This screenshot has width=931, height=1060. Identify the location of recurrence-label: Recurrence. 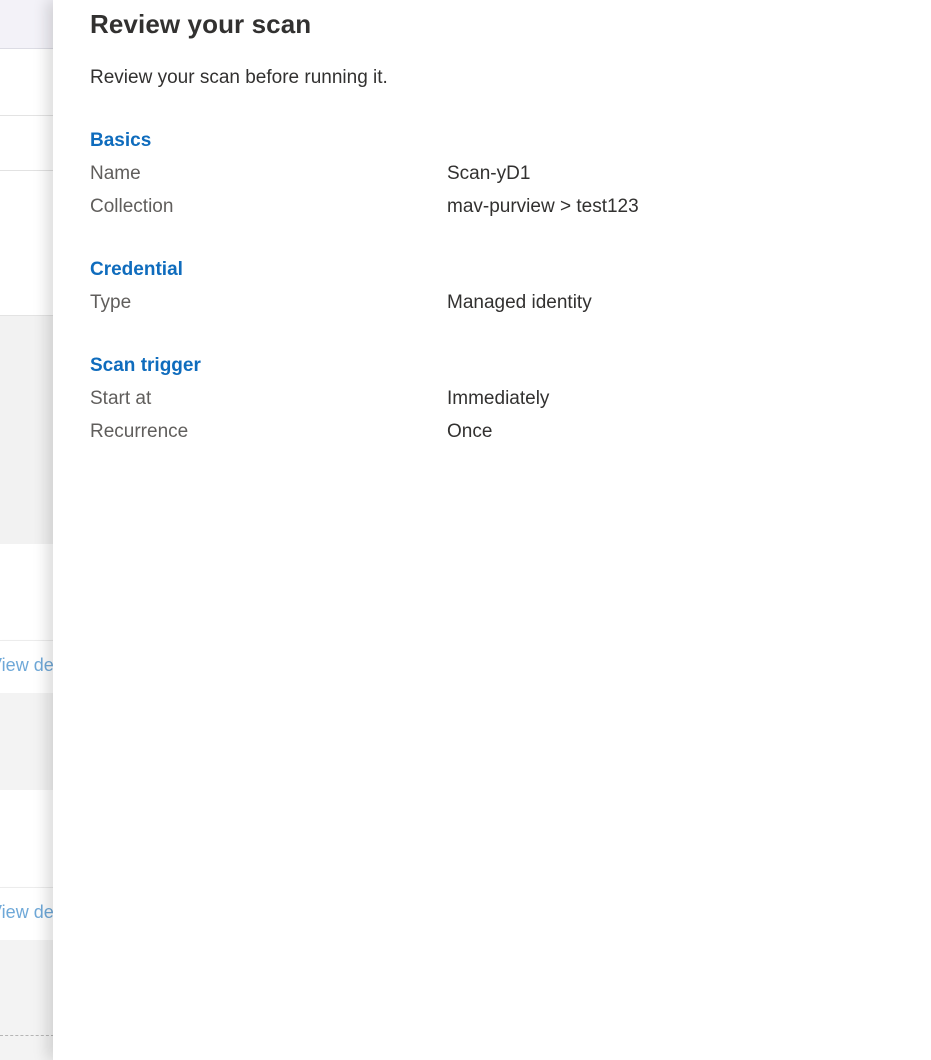
(139, 431).